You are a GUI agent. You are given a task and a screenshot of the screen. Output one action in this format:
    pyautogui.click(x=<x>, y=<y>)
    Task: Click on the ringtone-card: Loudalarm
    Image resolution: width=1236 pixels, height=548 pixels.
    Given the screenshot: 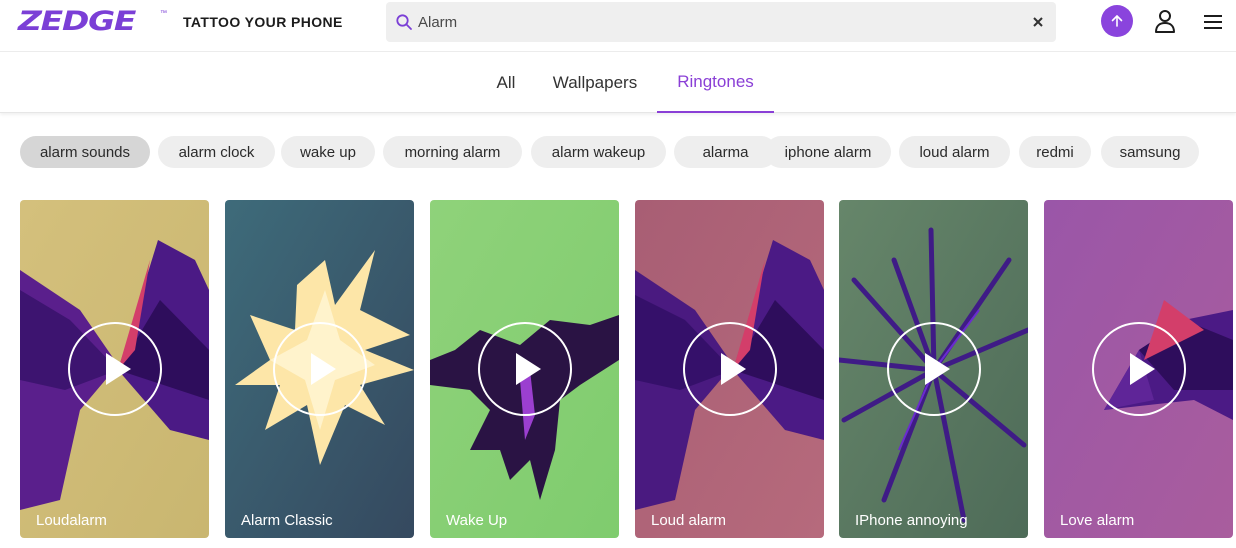 What is the action you would take?
    pyautogui.click(x=114, y=369)
    